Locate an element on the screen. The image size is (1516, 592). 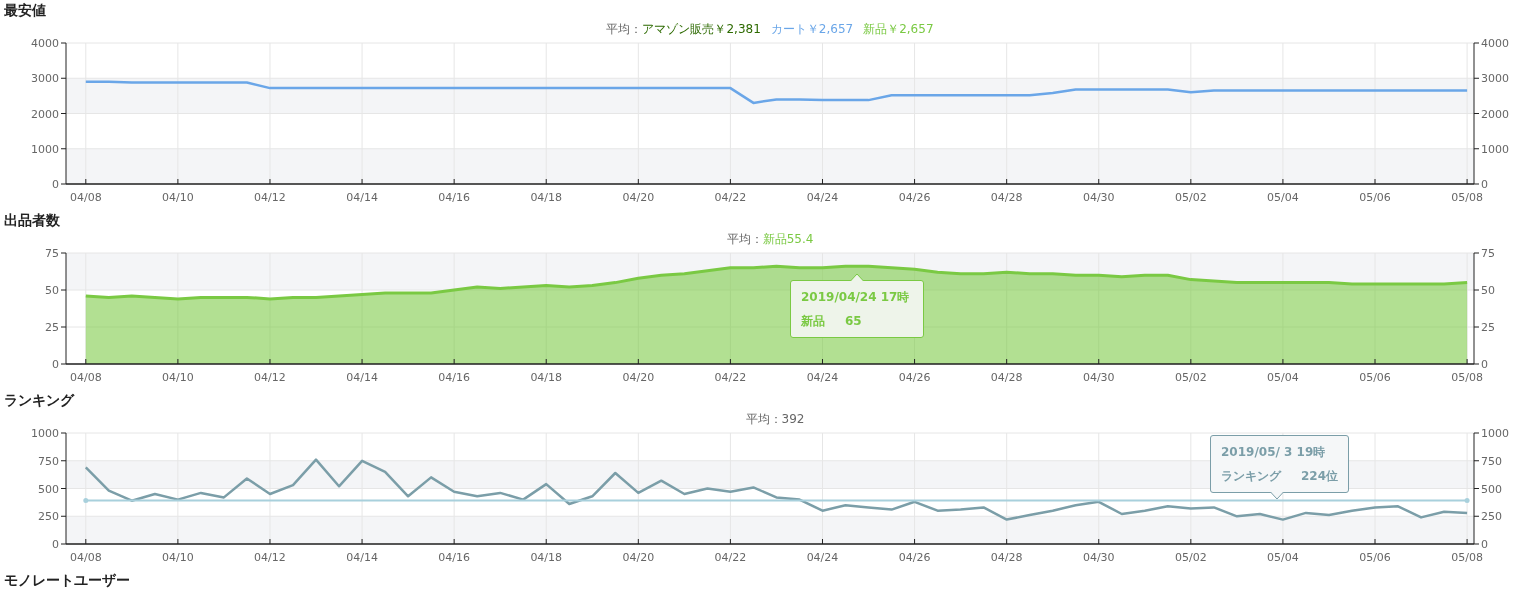
legend-item: アマゾン販売￥2,381 is located at coordinates (701, 29).